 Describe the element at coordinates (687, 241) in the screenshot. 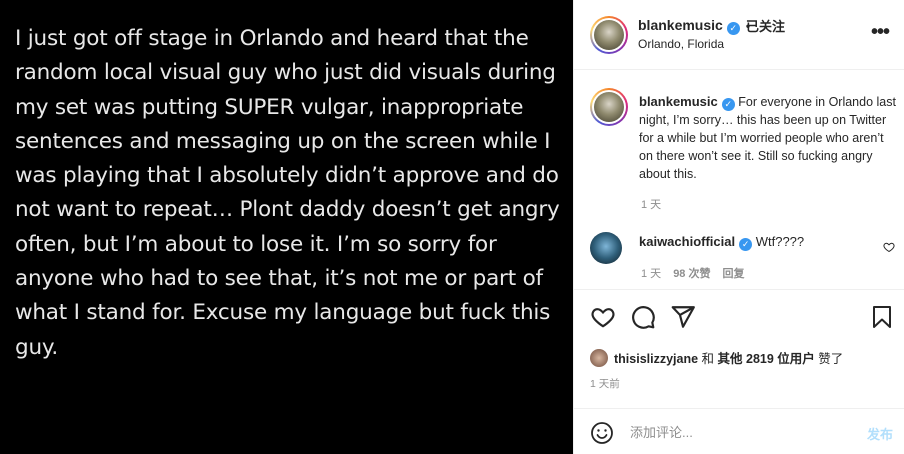

I see `commenter-username: kaiwachiofficial` at that location.